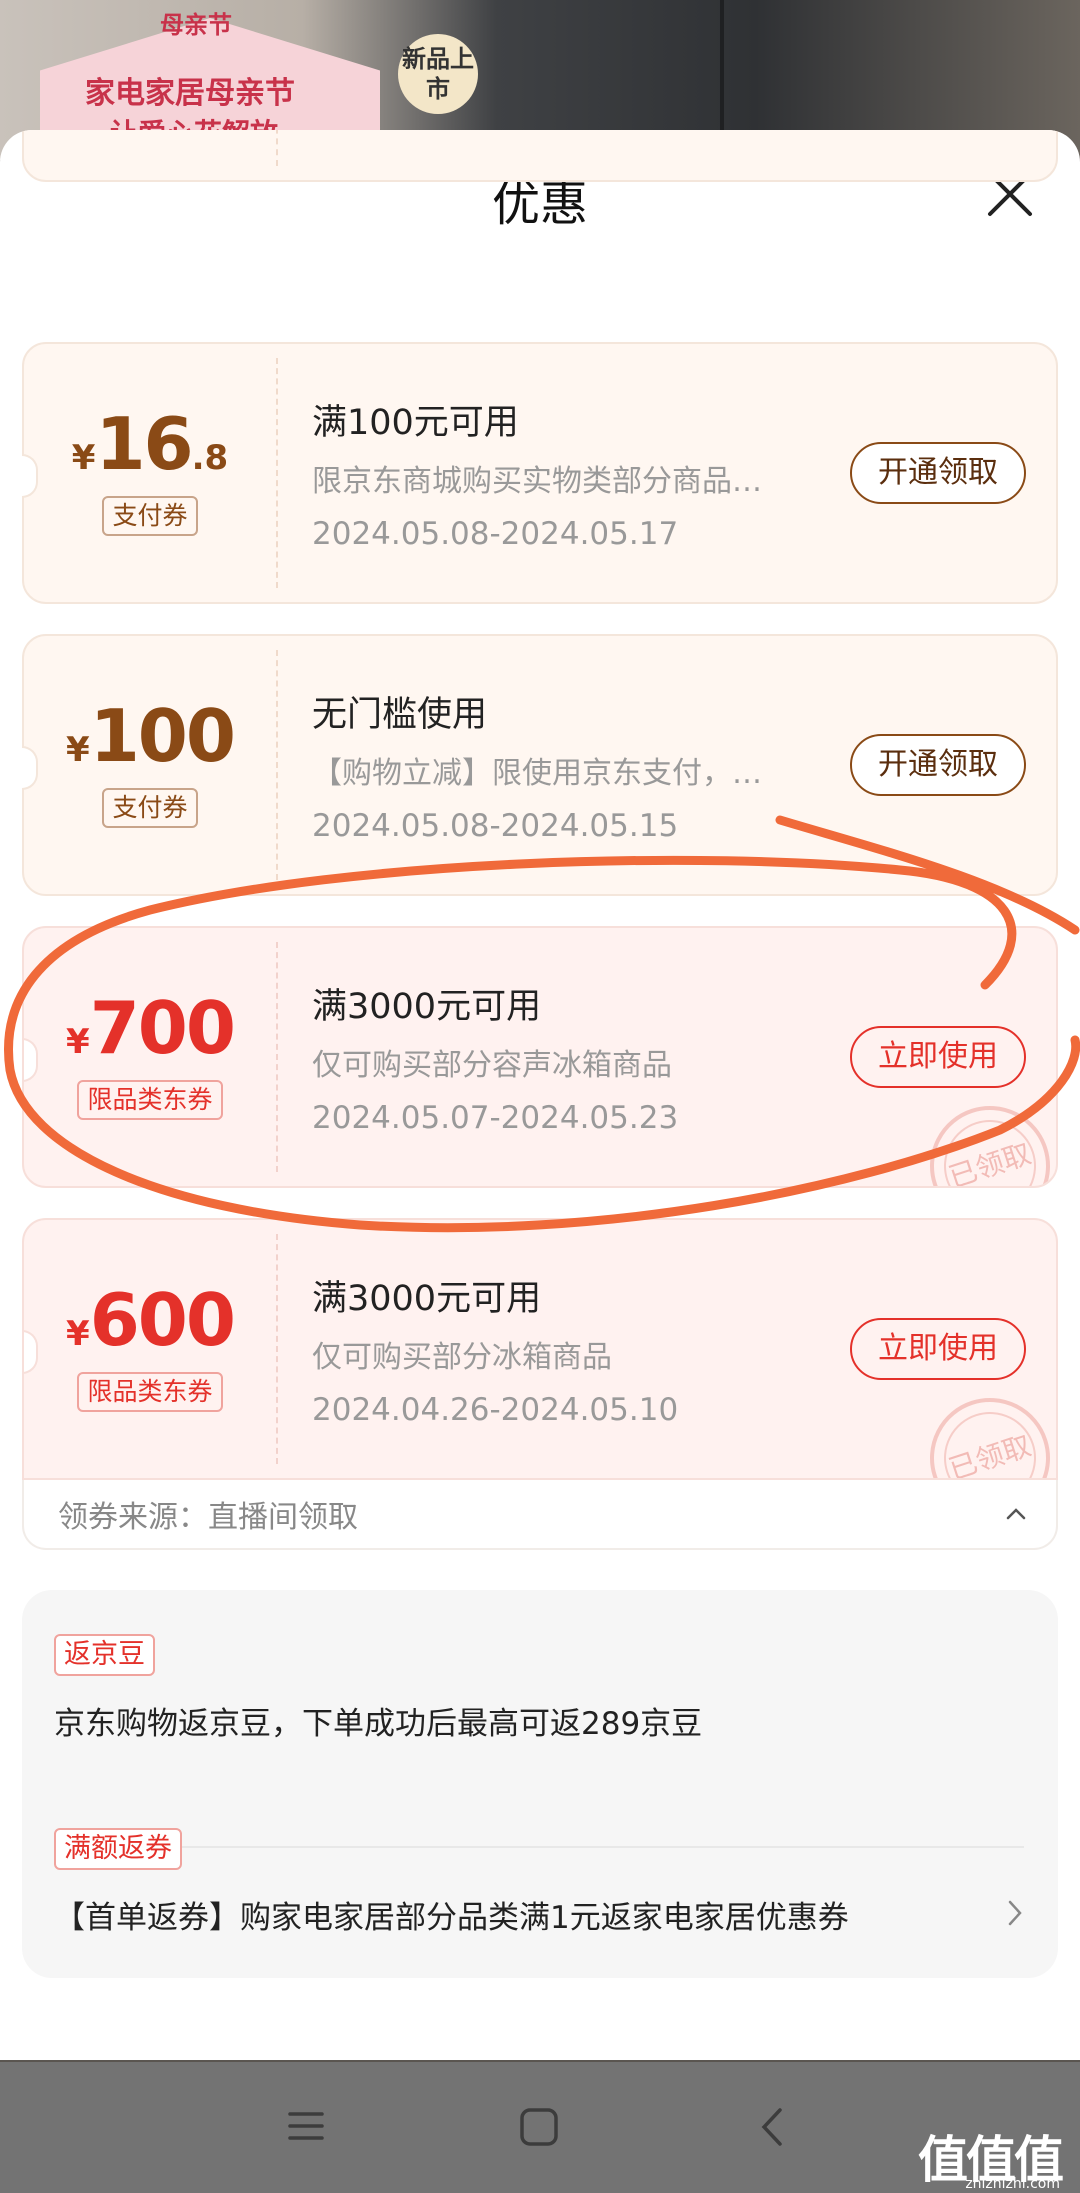 This screenshot has width=1080, height=2193. Describe the element at coordinates (1016, 1514) in the screenshot. I see `chevron-up-icon` at that location.